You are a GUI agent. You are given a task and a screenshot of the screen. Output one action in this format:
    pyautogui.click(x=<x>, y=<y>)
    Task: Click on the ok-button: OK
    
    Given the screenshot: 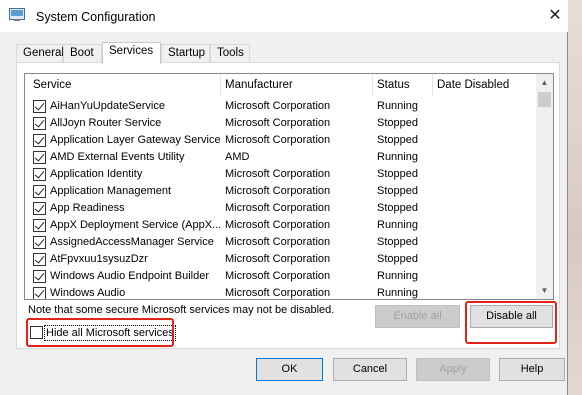 What is the action you would take?
    pyautogui.click(x=289, y=369)
    